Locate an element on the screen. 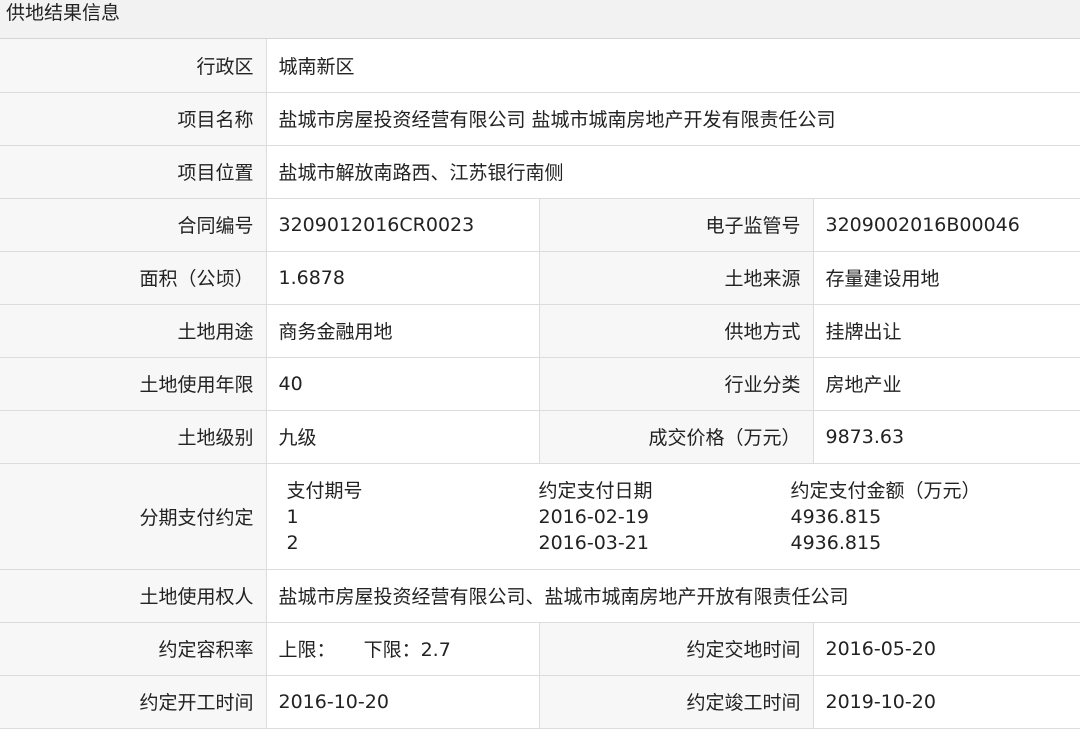 The height and width of the screenshot is (729, 1080). row-district: 行政区 城南新区 is located at coordinates (540, 65).